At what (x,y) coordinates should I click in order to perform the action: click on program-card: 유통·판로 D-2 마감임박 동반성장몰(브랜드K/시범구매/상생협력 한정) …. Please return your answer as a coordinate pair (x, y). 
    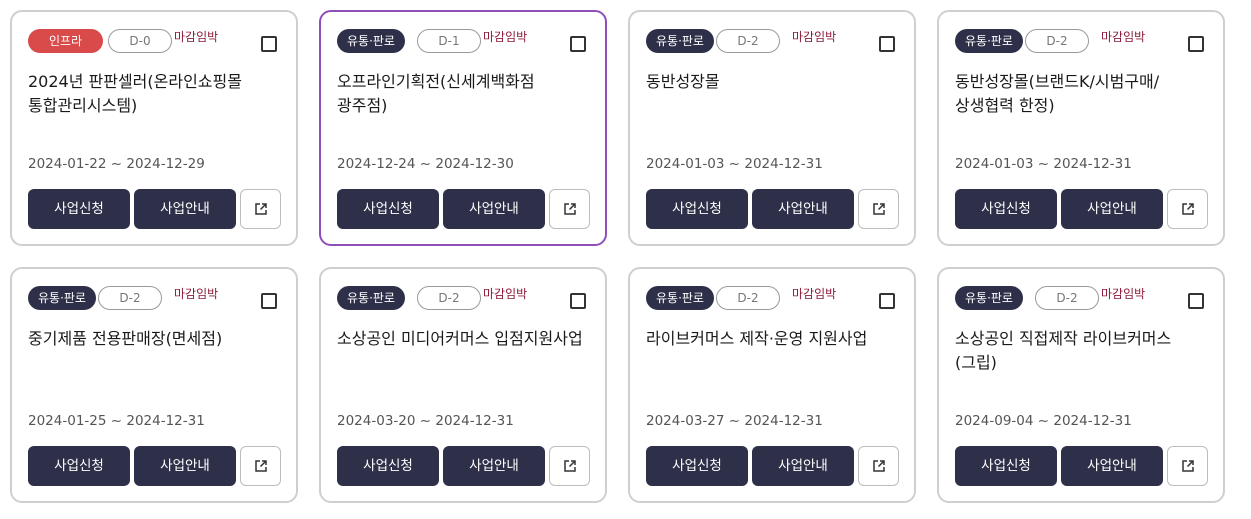
    Looking at the image, I should click on (1081, 128).